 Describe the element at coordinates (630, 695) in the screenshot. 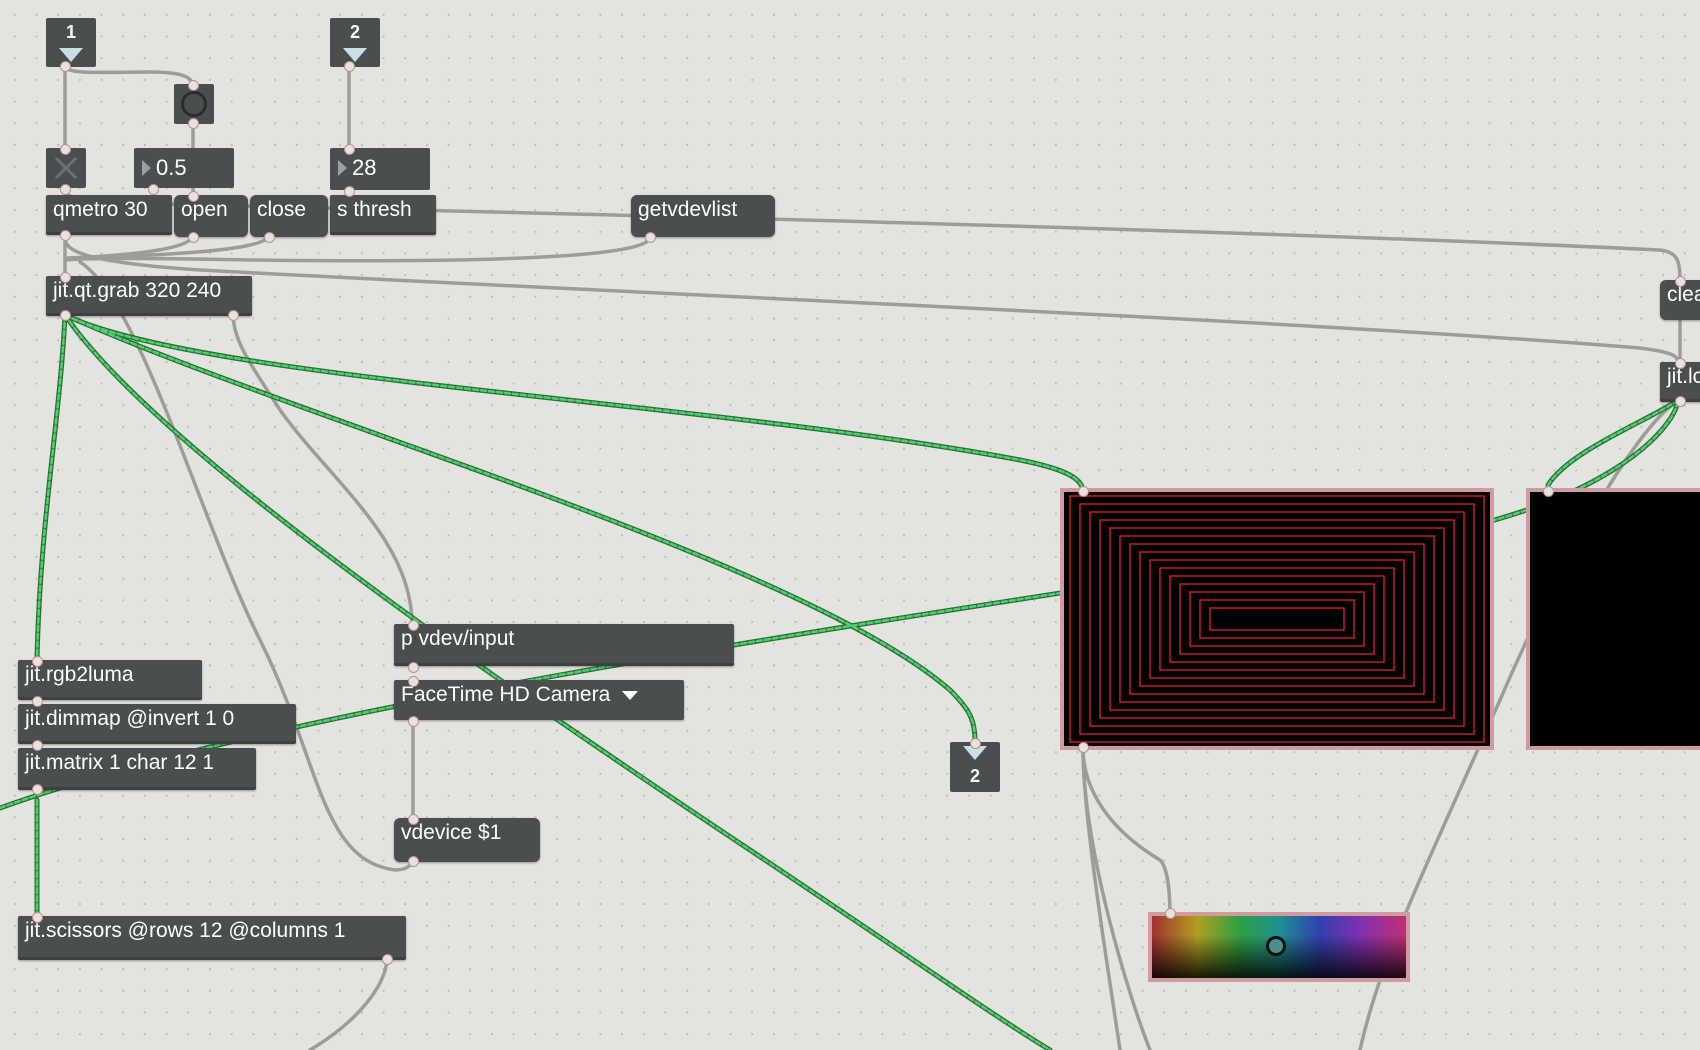

I see `chevron-down-icon` at that location.